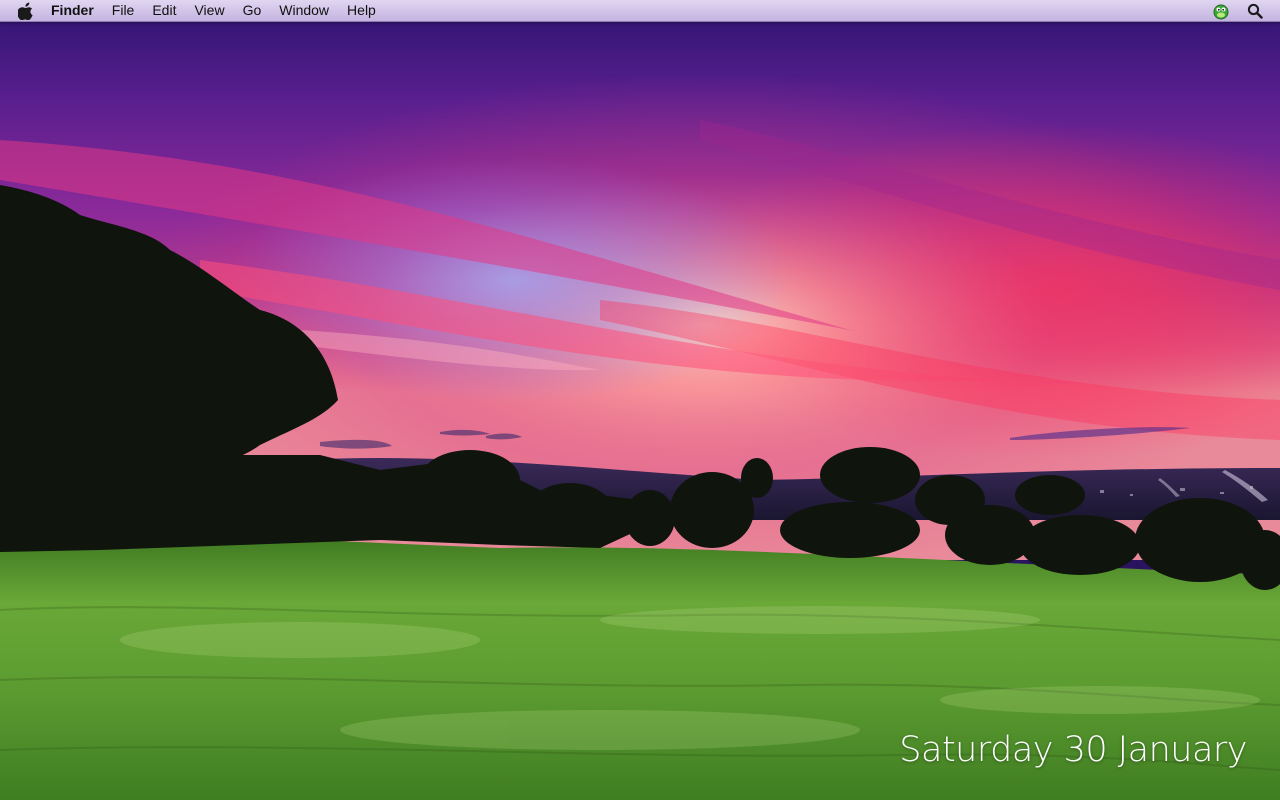 This screenshot has height=800, width=1280. I want to click on desktop-date-label: Saturday 30 January, so click(1073, 750).